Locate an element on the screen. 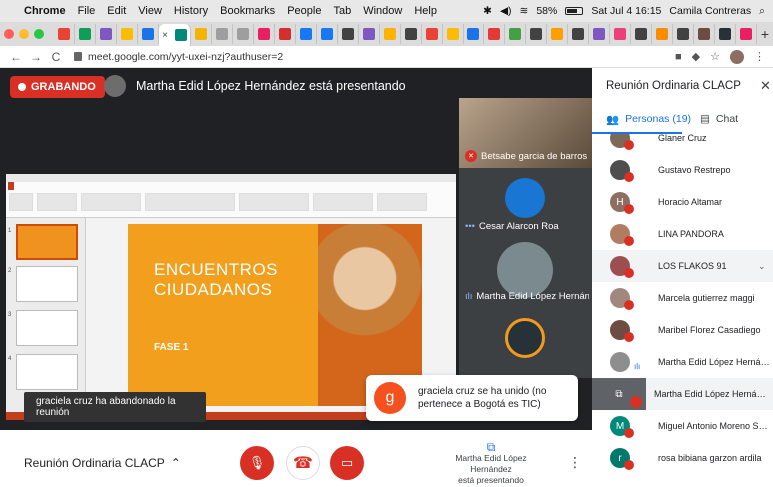 Image resolution: width=773 pixels, height=487 pixels. tab-slides is located at coordinates (202, 34).